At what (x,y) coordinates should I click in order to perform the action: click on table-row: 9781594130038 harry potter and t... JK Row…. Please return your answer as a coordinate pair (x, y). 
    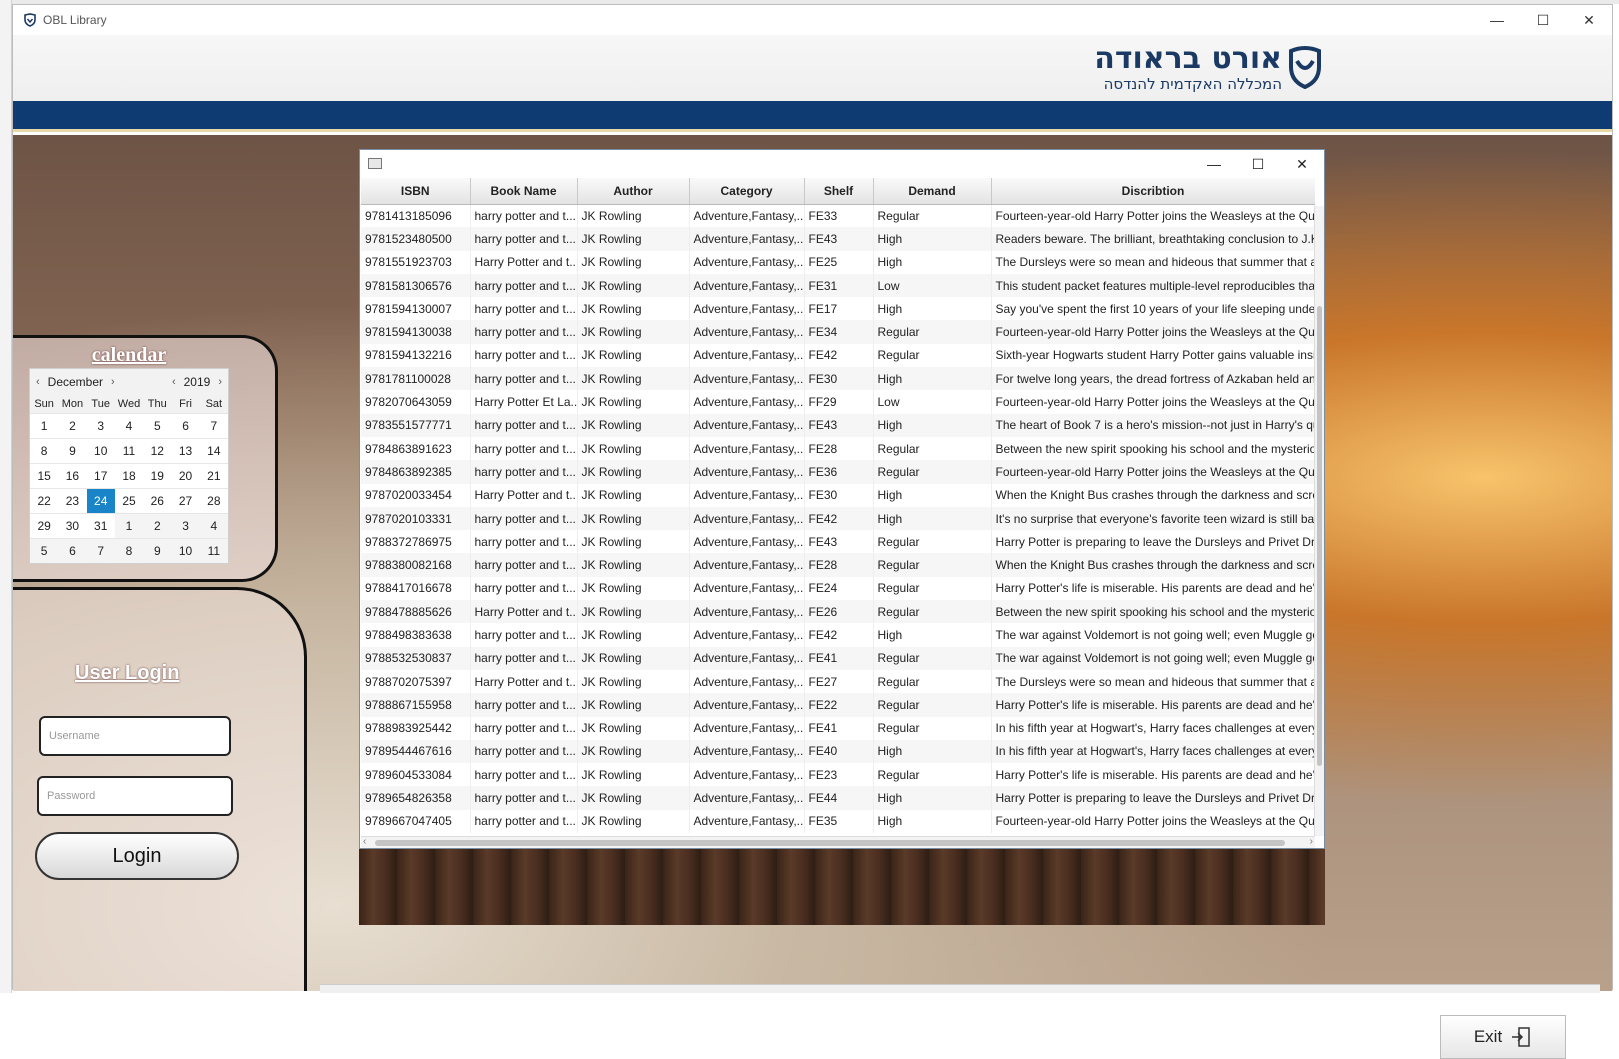
    Looking at the image, I should click on (838, 332).